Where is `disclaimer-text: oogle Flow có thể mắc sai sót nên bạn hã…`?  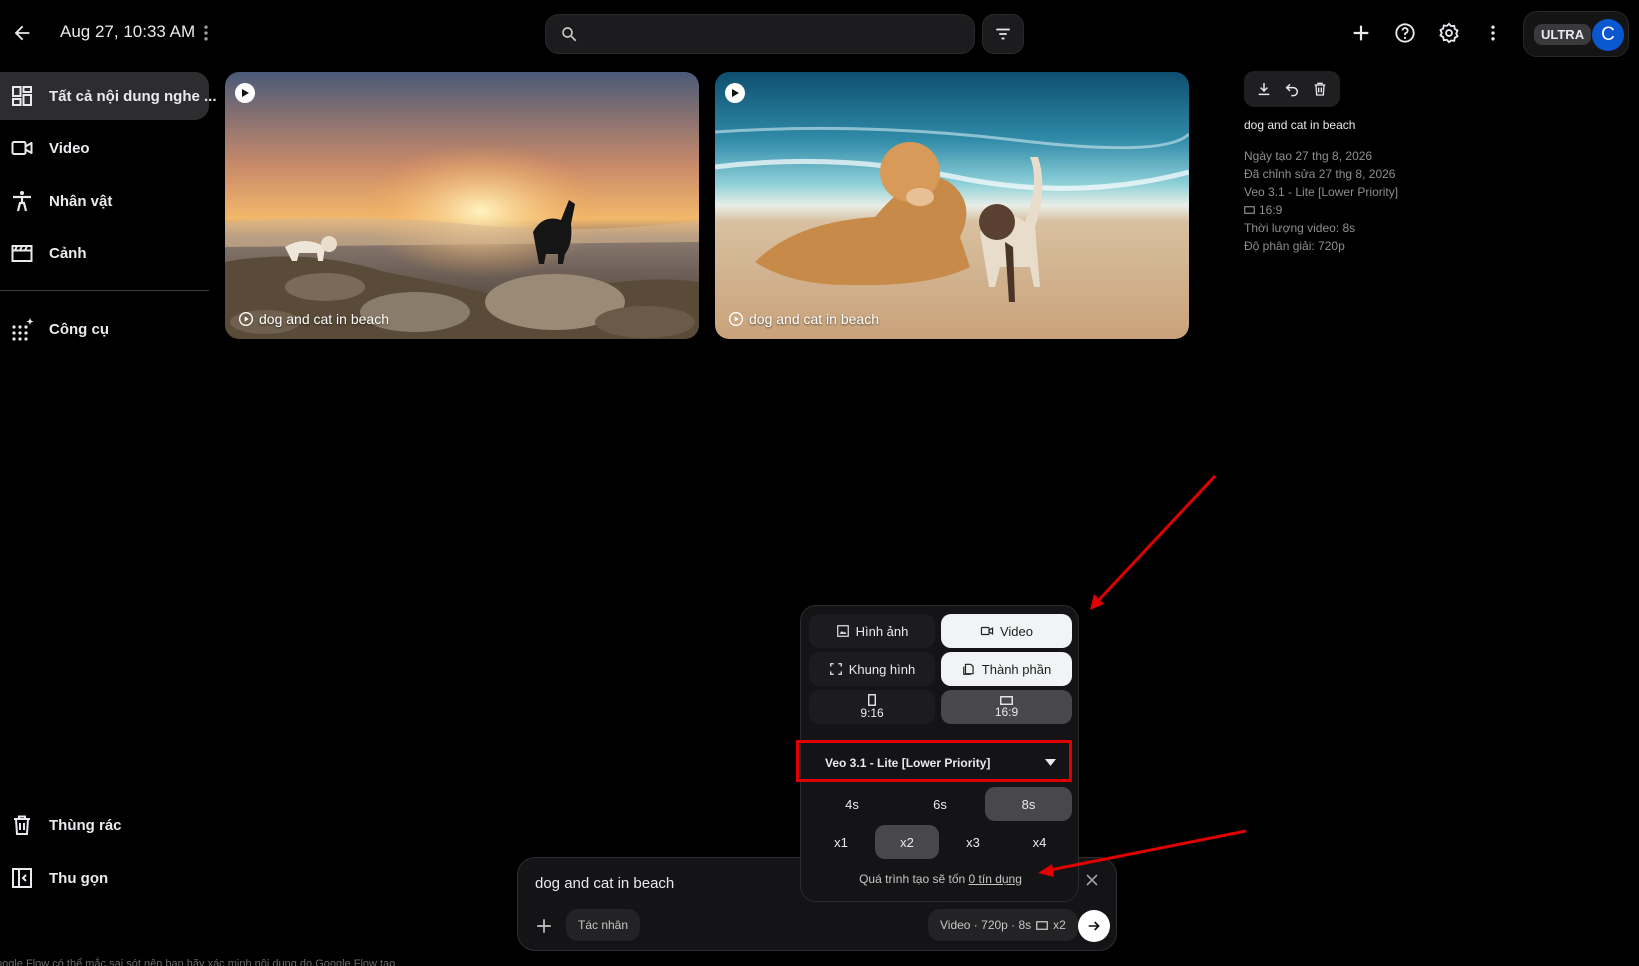 disclaimer-text: oogle Flow có thể mắc sai sót nên bạn hã… is located at coordinates (198, 962).